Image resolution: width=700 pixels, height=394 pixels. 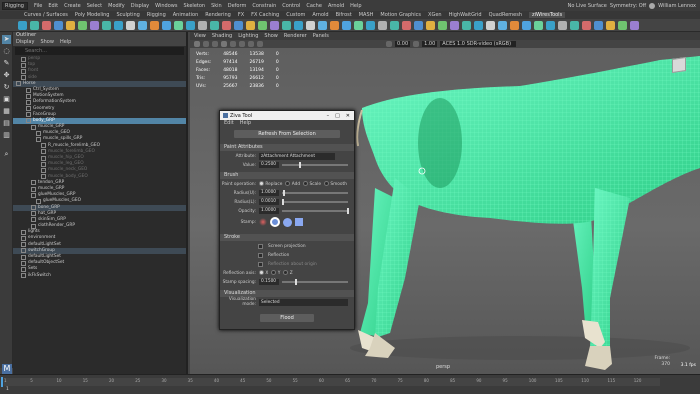 I want to click on shelf-tab: Poly Modeling, so click(x=92, y=15).